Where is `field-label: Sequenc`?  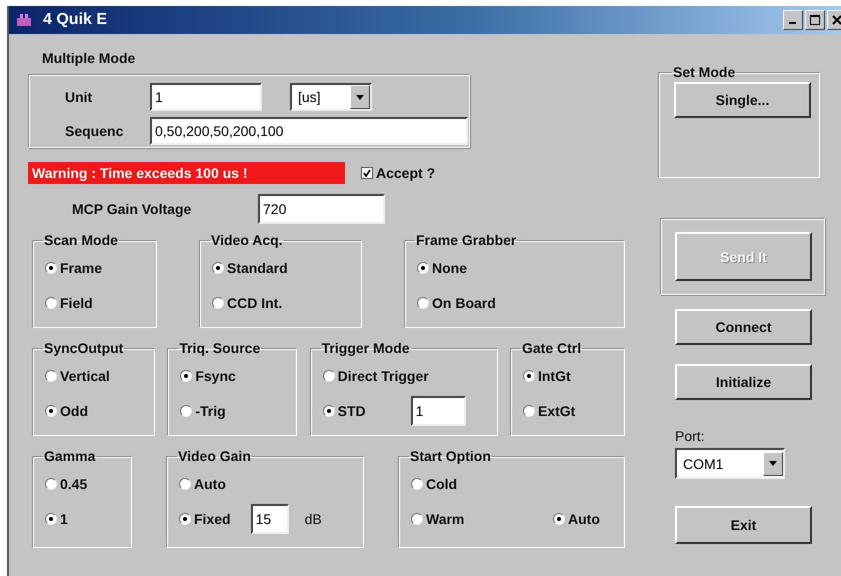
field-label: Sequenc is located at coordinates (94, 131).